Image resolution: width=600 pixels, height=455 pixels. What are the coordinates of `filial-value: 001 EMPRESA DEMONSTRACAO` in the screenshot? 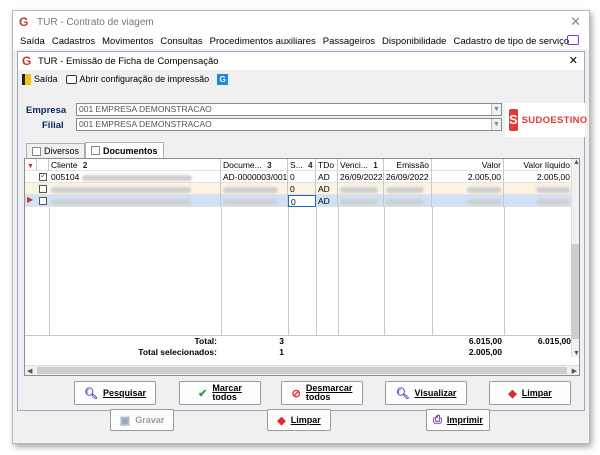 It's located at (145, 124).